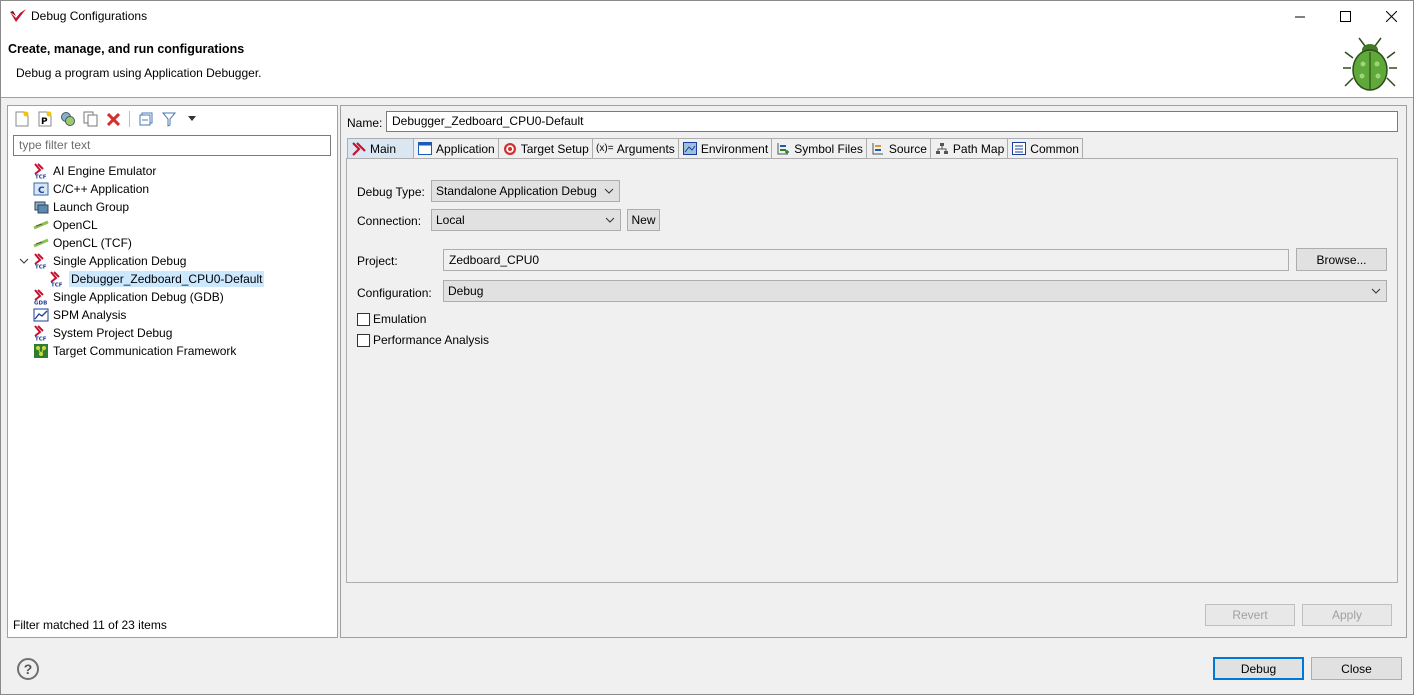  What do you see at coordinates (172, 145) in the screenshot?
I see `filter-input: type filter text` at bounding box center [172, 145].